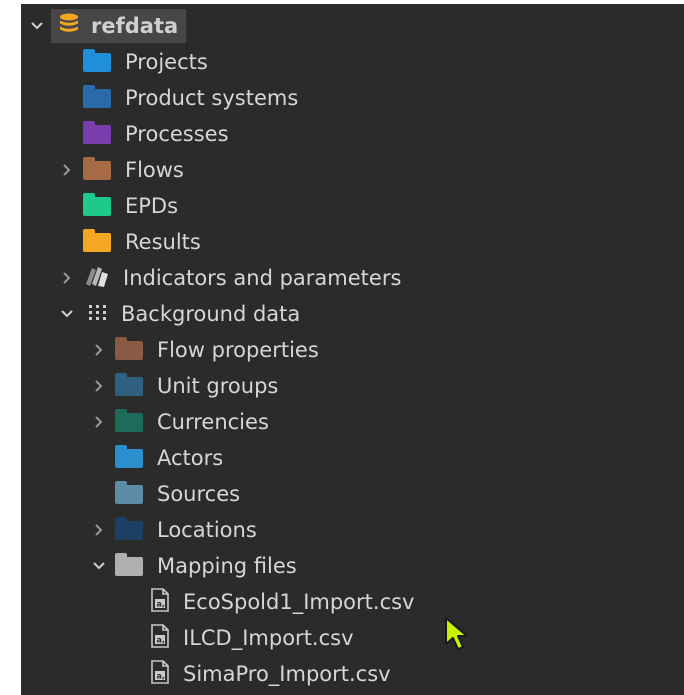 The height and width of the screenshot is (695, 684). Describe the element at coordinates (166, 62) in the screenshot. I see `tree-item-label: Projects` at that location.